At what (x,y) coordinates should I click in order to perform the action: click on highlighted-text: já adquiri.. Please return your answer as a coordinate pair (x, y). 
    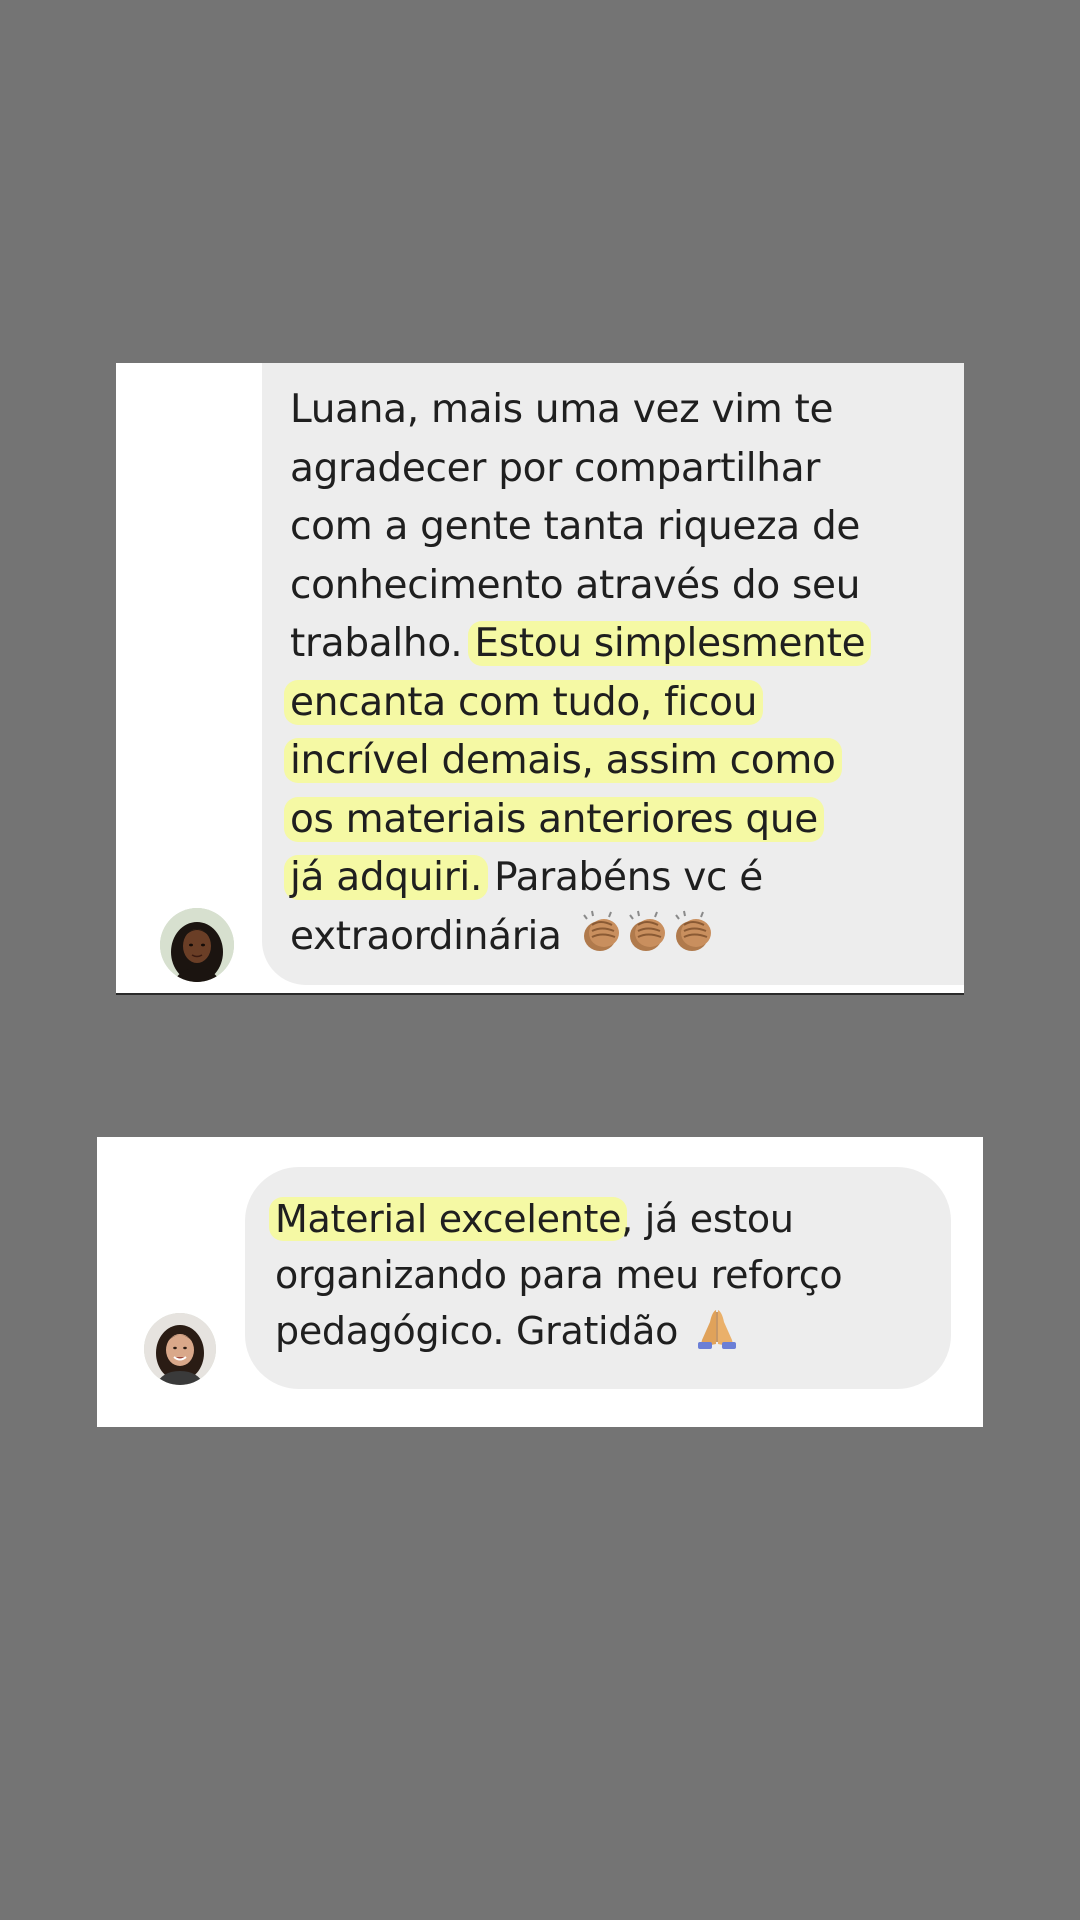
    Looking at the image, I should click on (386, 877).